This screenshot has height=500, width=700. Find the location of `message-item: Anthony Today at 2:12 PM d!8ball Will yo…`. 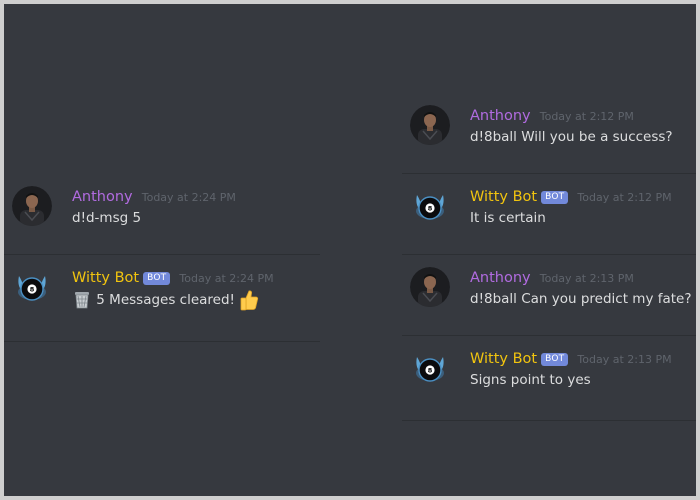

message-item: Anthony Today at 2:12 PM d!8ball Will yo… is located at coordinates (549, 133).